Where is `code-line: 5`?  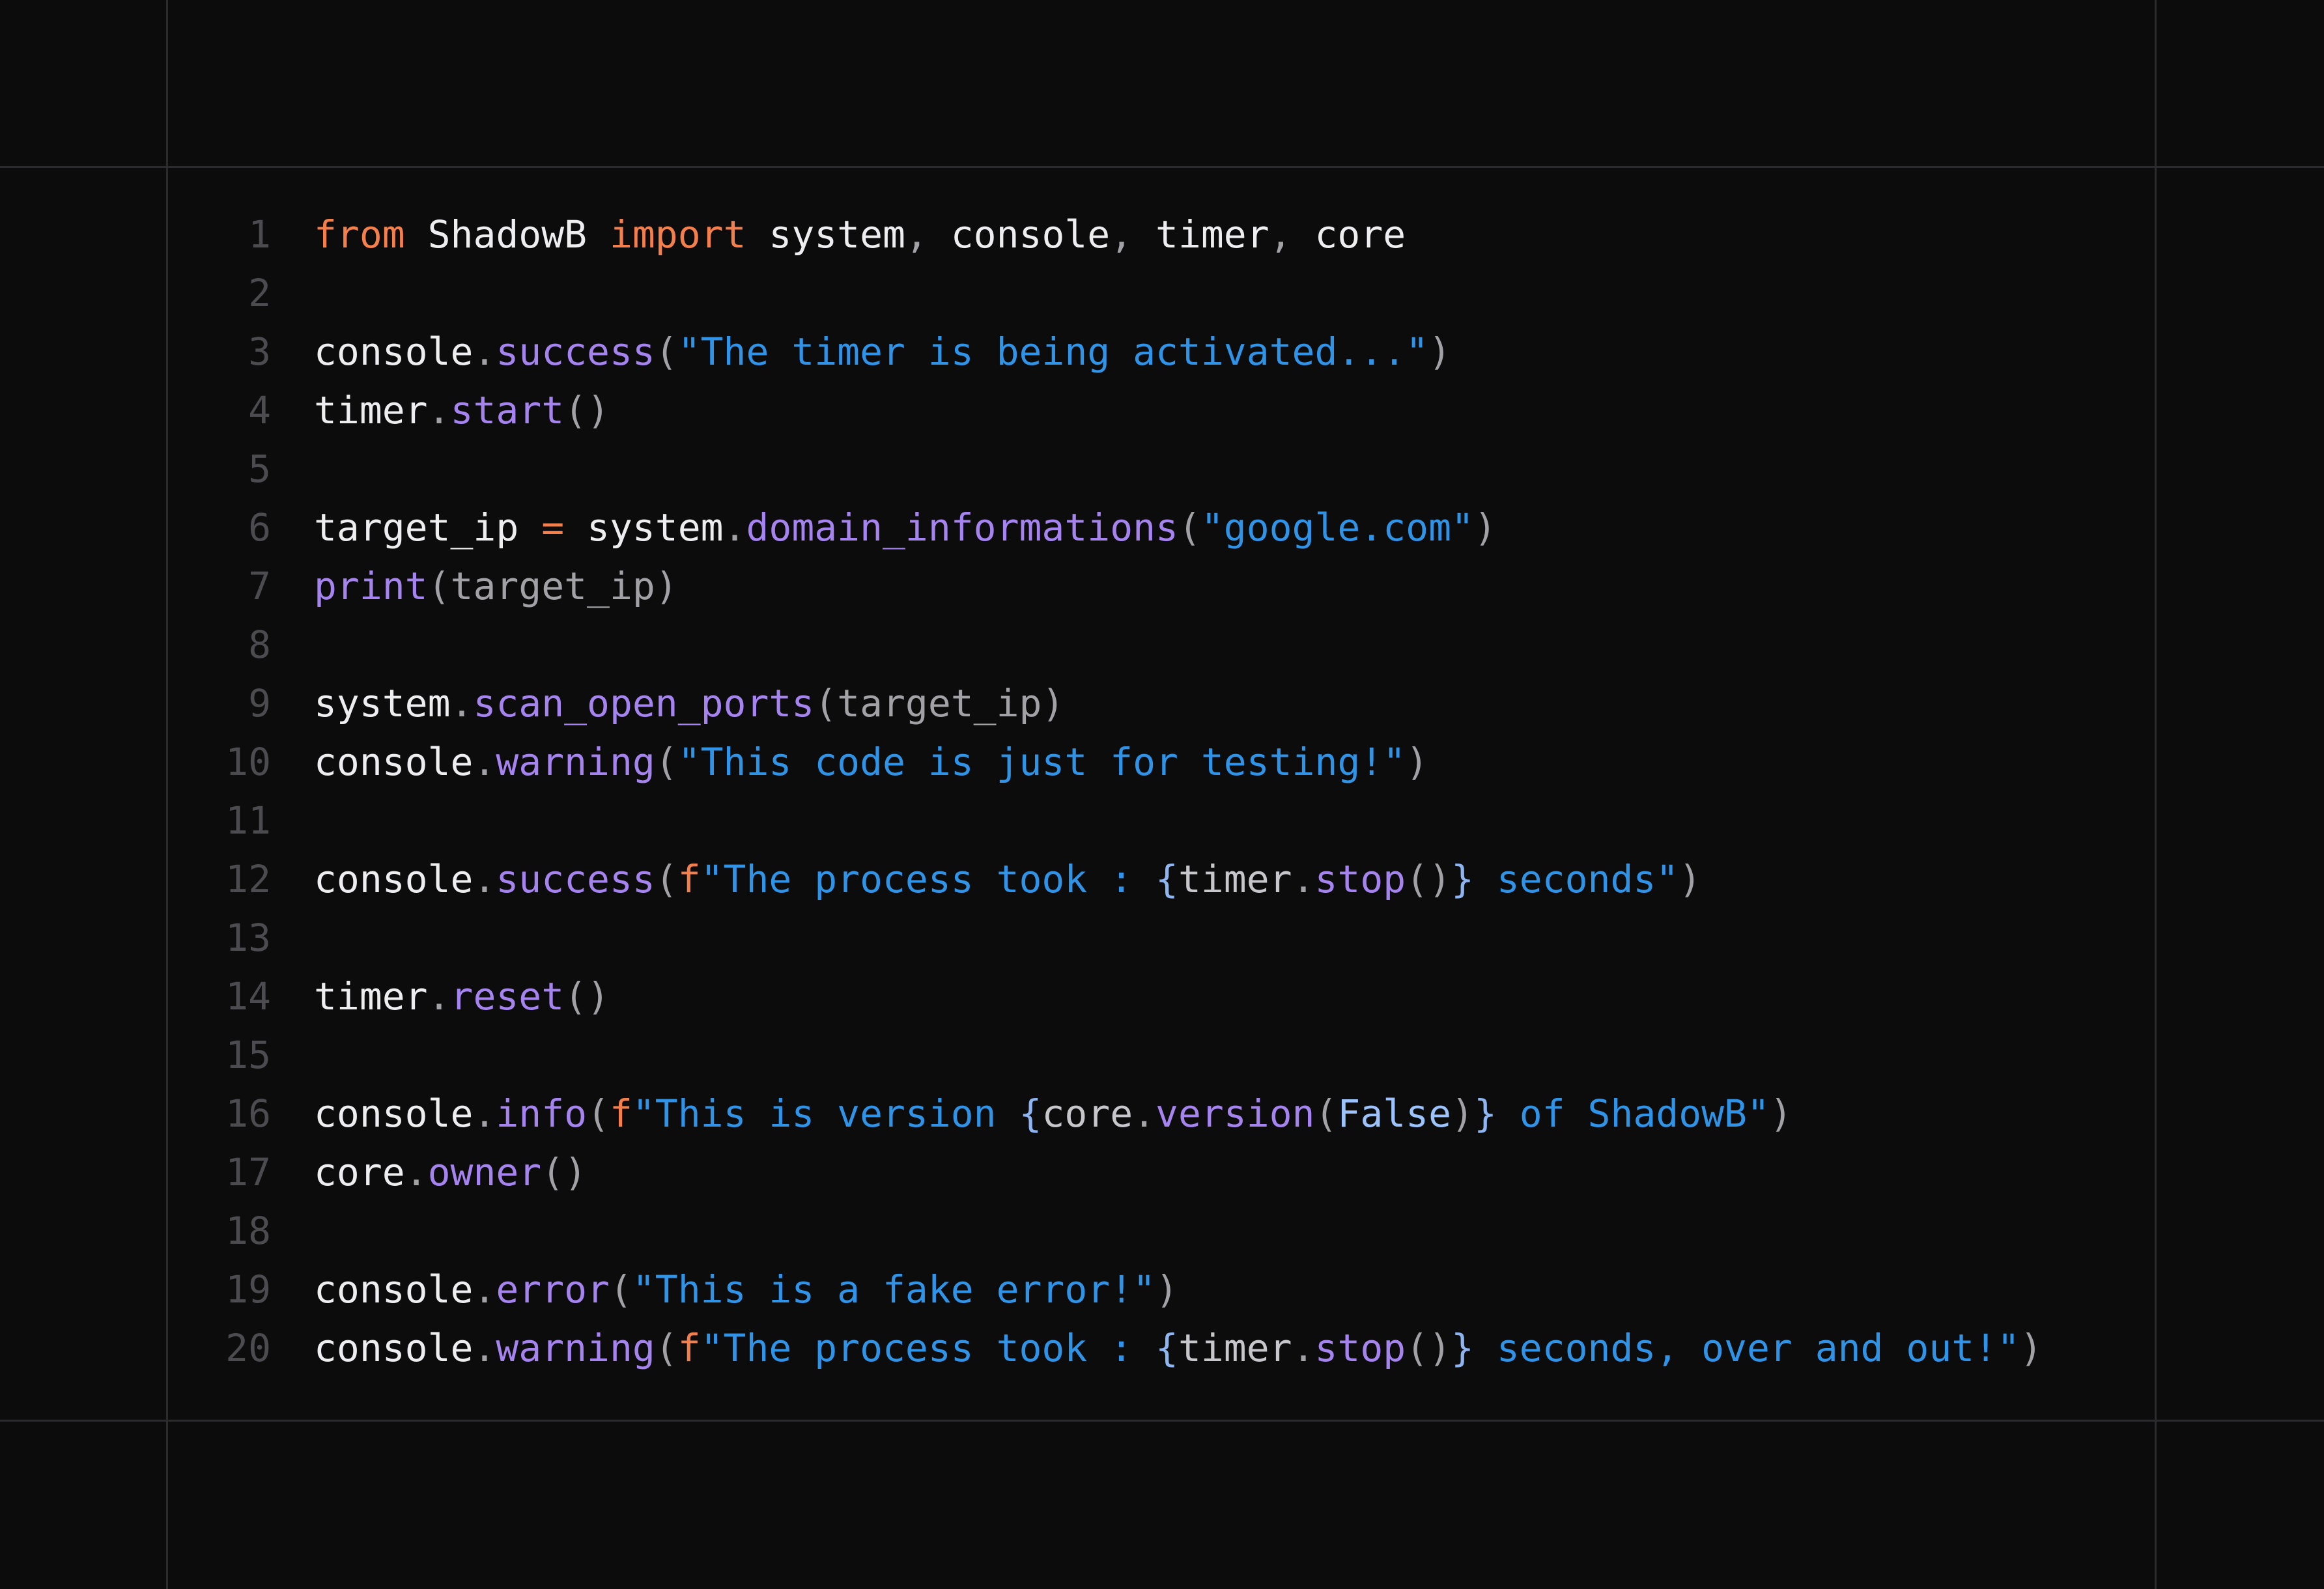 code-line: 5 is located at coordinates (1161, 469).